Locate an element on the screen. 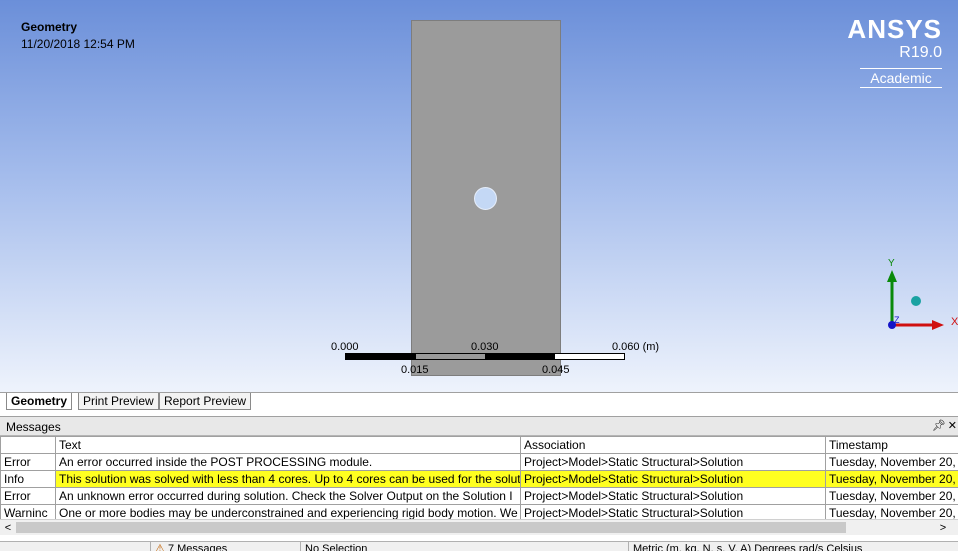 Image resolution: width=958 pixels, height=551 pixels. view-tabs: Geometry Print Preview Report Preview is located at coordinates (479, 401).